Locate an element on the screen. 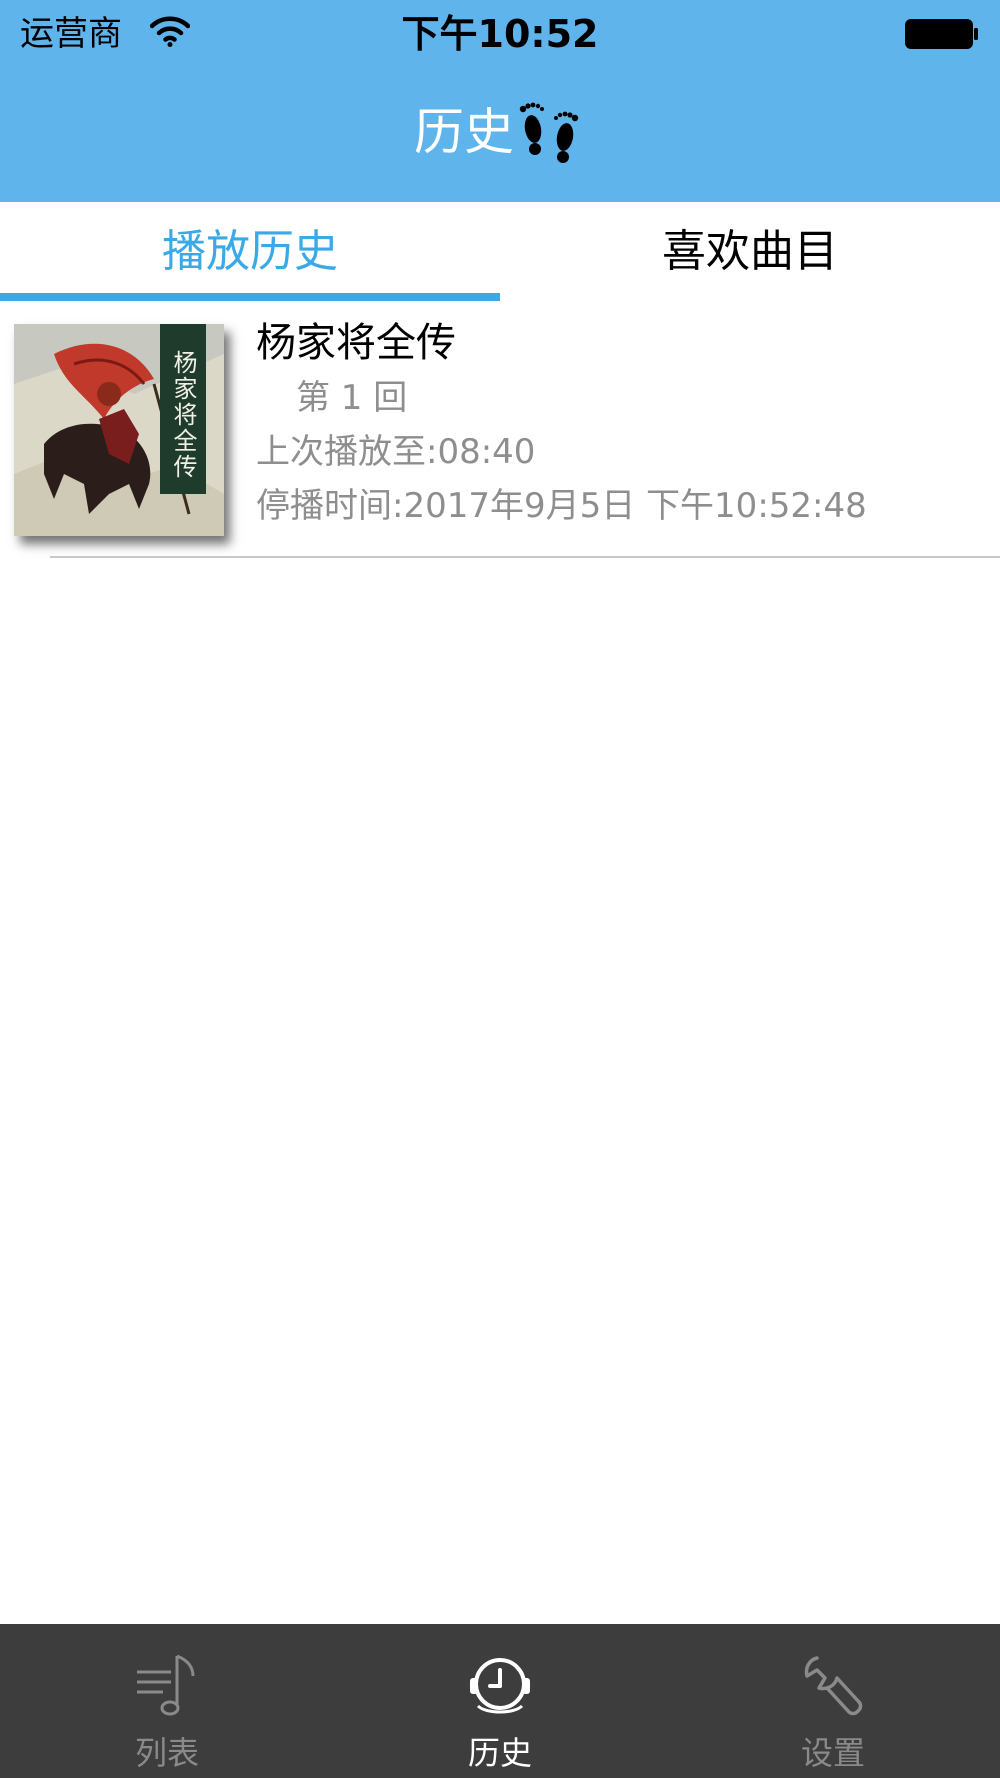 The height and width of the screenshot is (1778, 1000). tabbar-item-history: 历史 is located at coordinates (500, 1701).